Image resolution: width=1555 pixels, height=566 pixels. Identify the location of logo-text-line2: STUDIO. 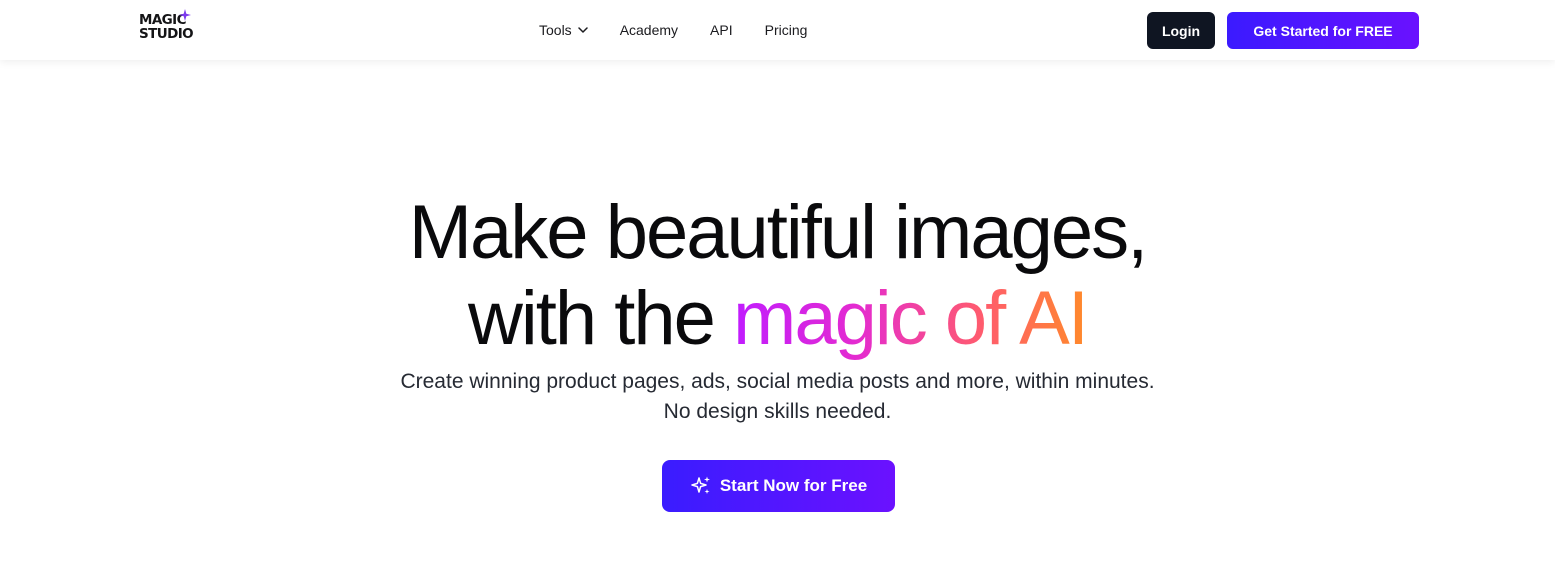
(166, 34).